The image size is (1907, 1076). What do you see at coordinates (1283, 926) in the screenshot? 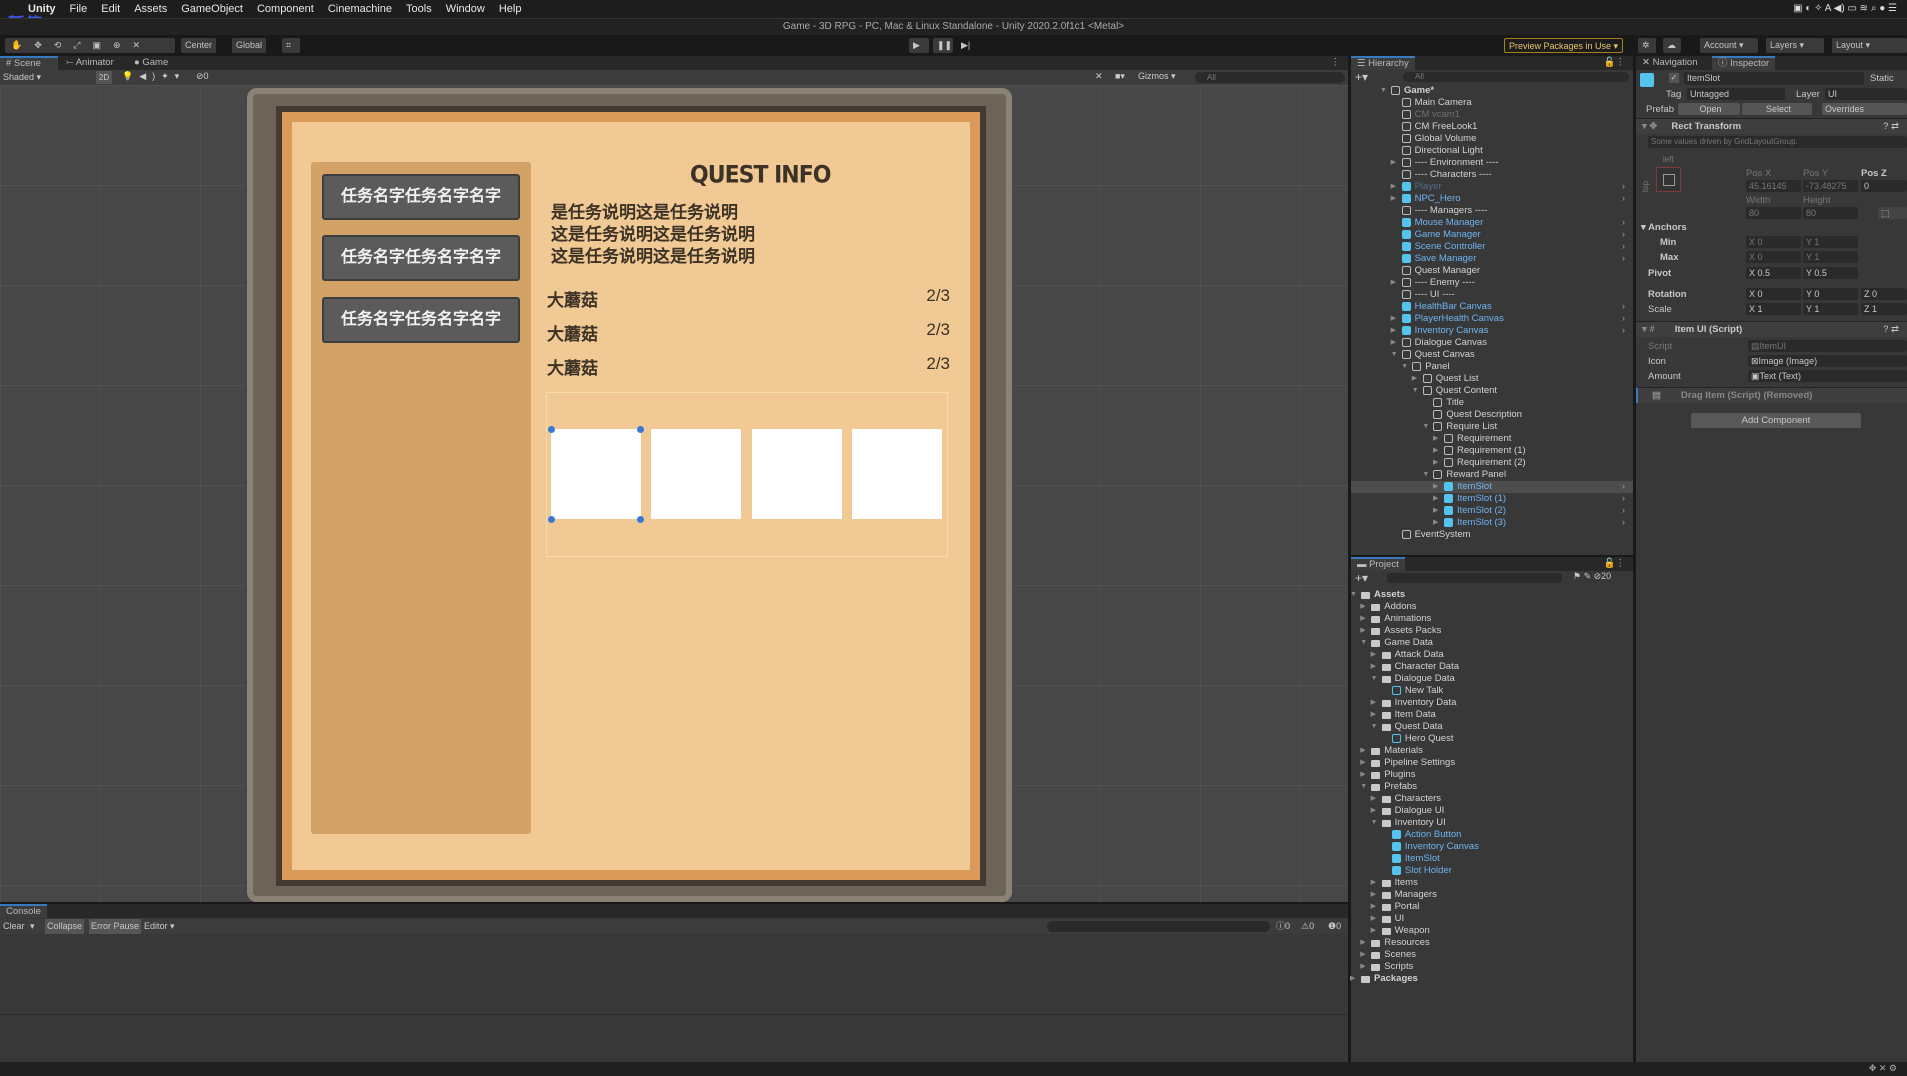
I see `log-count: ⓘ0` at bounding box center [1283, 926].